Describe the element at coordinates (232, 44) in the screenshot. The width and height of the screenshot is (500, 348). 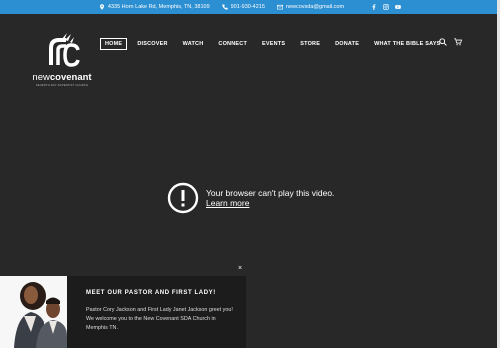
I see `nav-connect: CONNECT` at that location.